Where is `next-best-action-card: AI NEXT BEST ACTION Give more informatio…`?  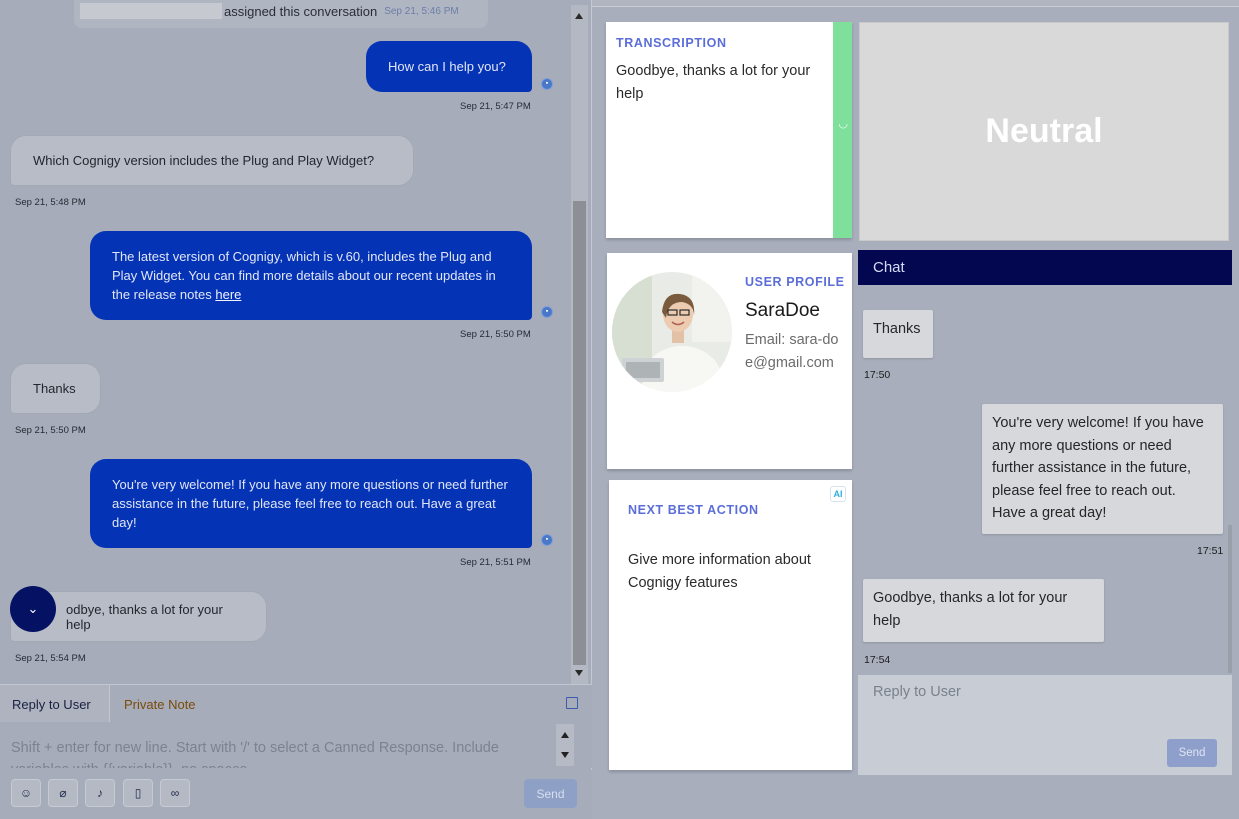 next-best-action-card: AI NEXT BEST ACTION Give more informatio… is located at coordinates (730, 625).